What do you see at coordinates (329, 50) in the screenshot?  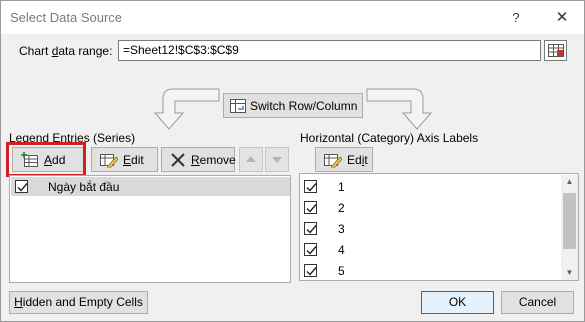 I see `chart-data-range-input: =Sheet12!$C$3:$C$9` at bounding box center [329, 50].